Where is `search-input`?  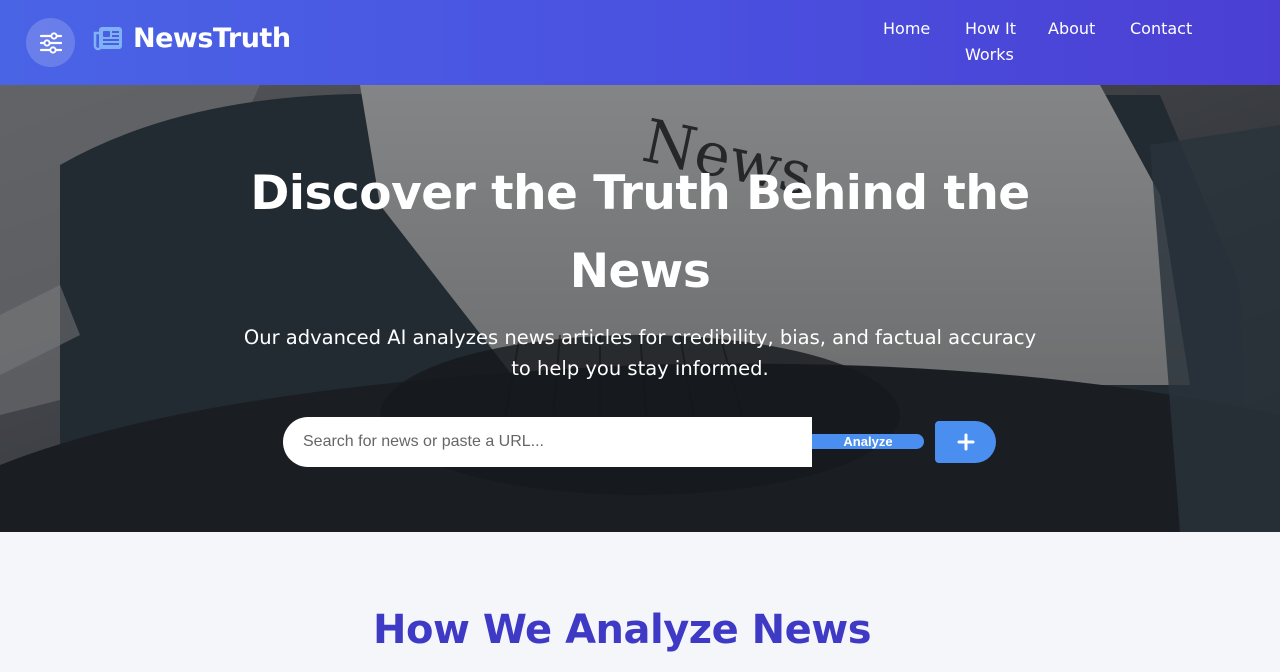
search-input is located at coordinates (547, 442).